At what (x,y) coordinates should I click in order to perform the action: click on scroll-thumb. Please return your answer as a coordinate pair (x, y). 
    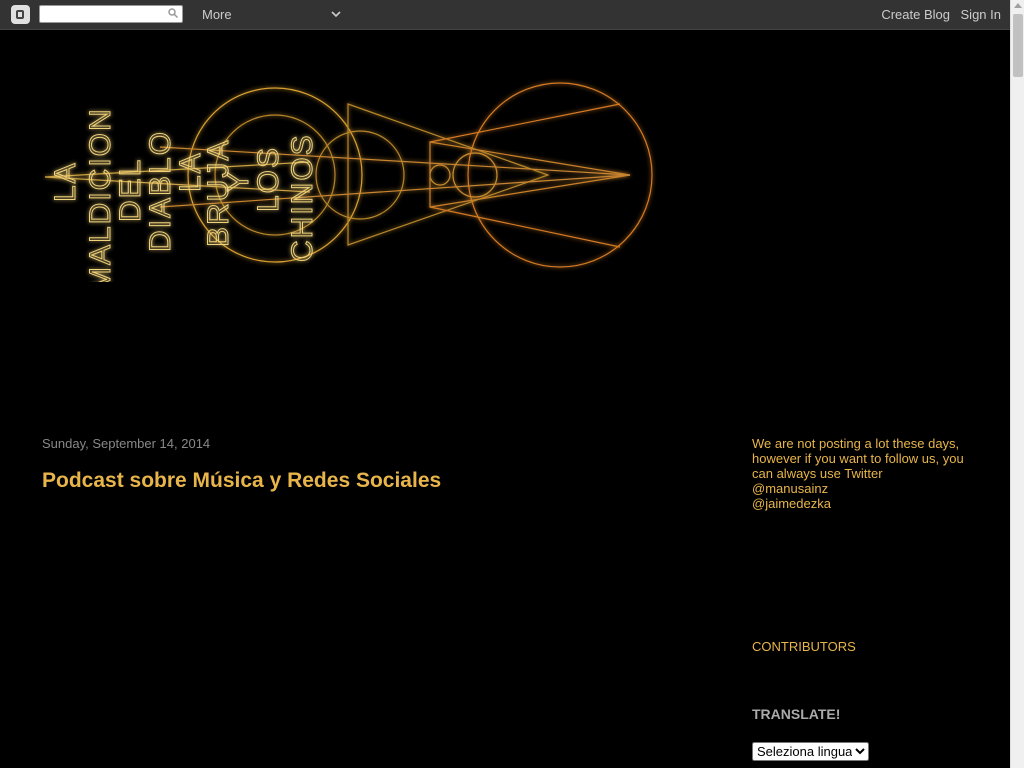
    Looking at the image, I should click on (1018, 45).